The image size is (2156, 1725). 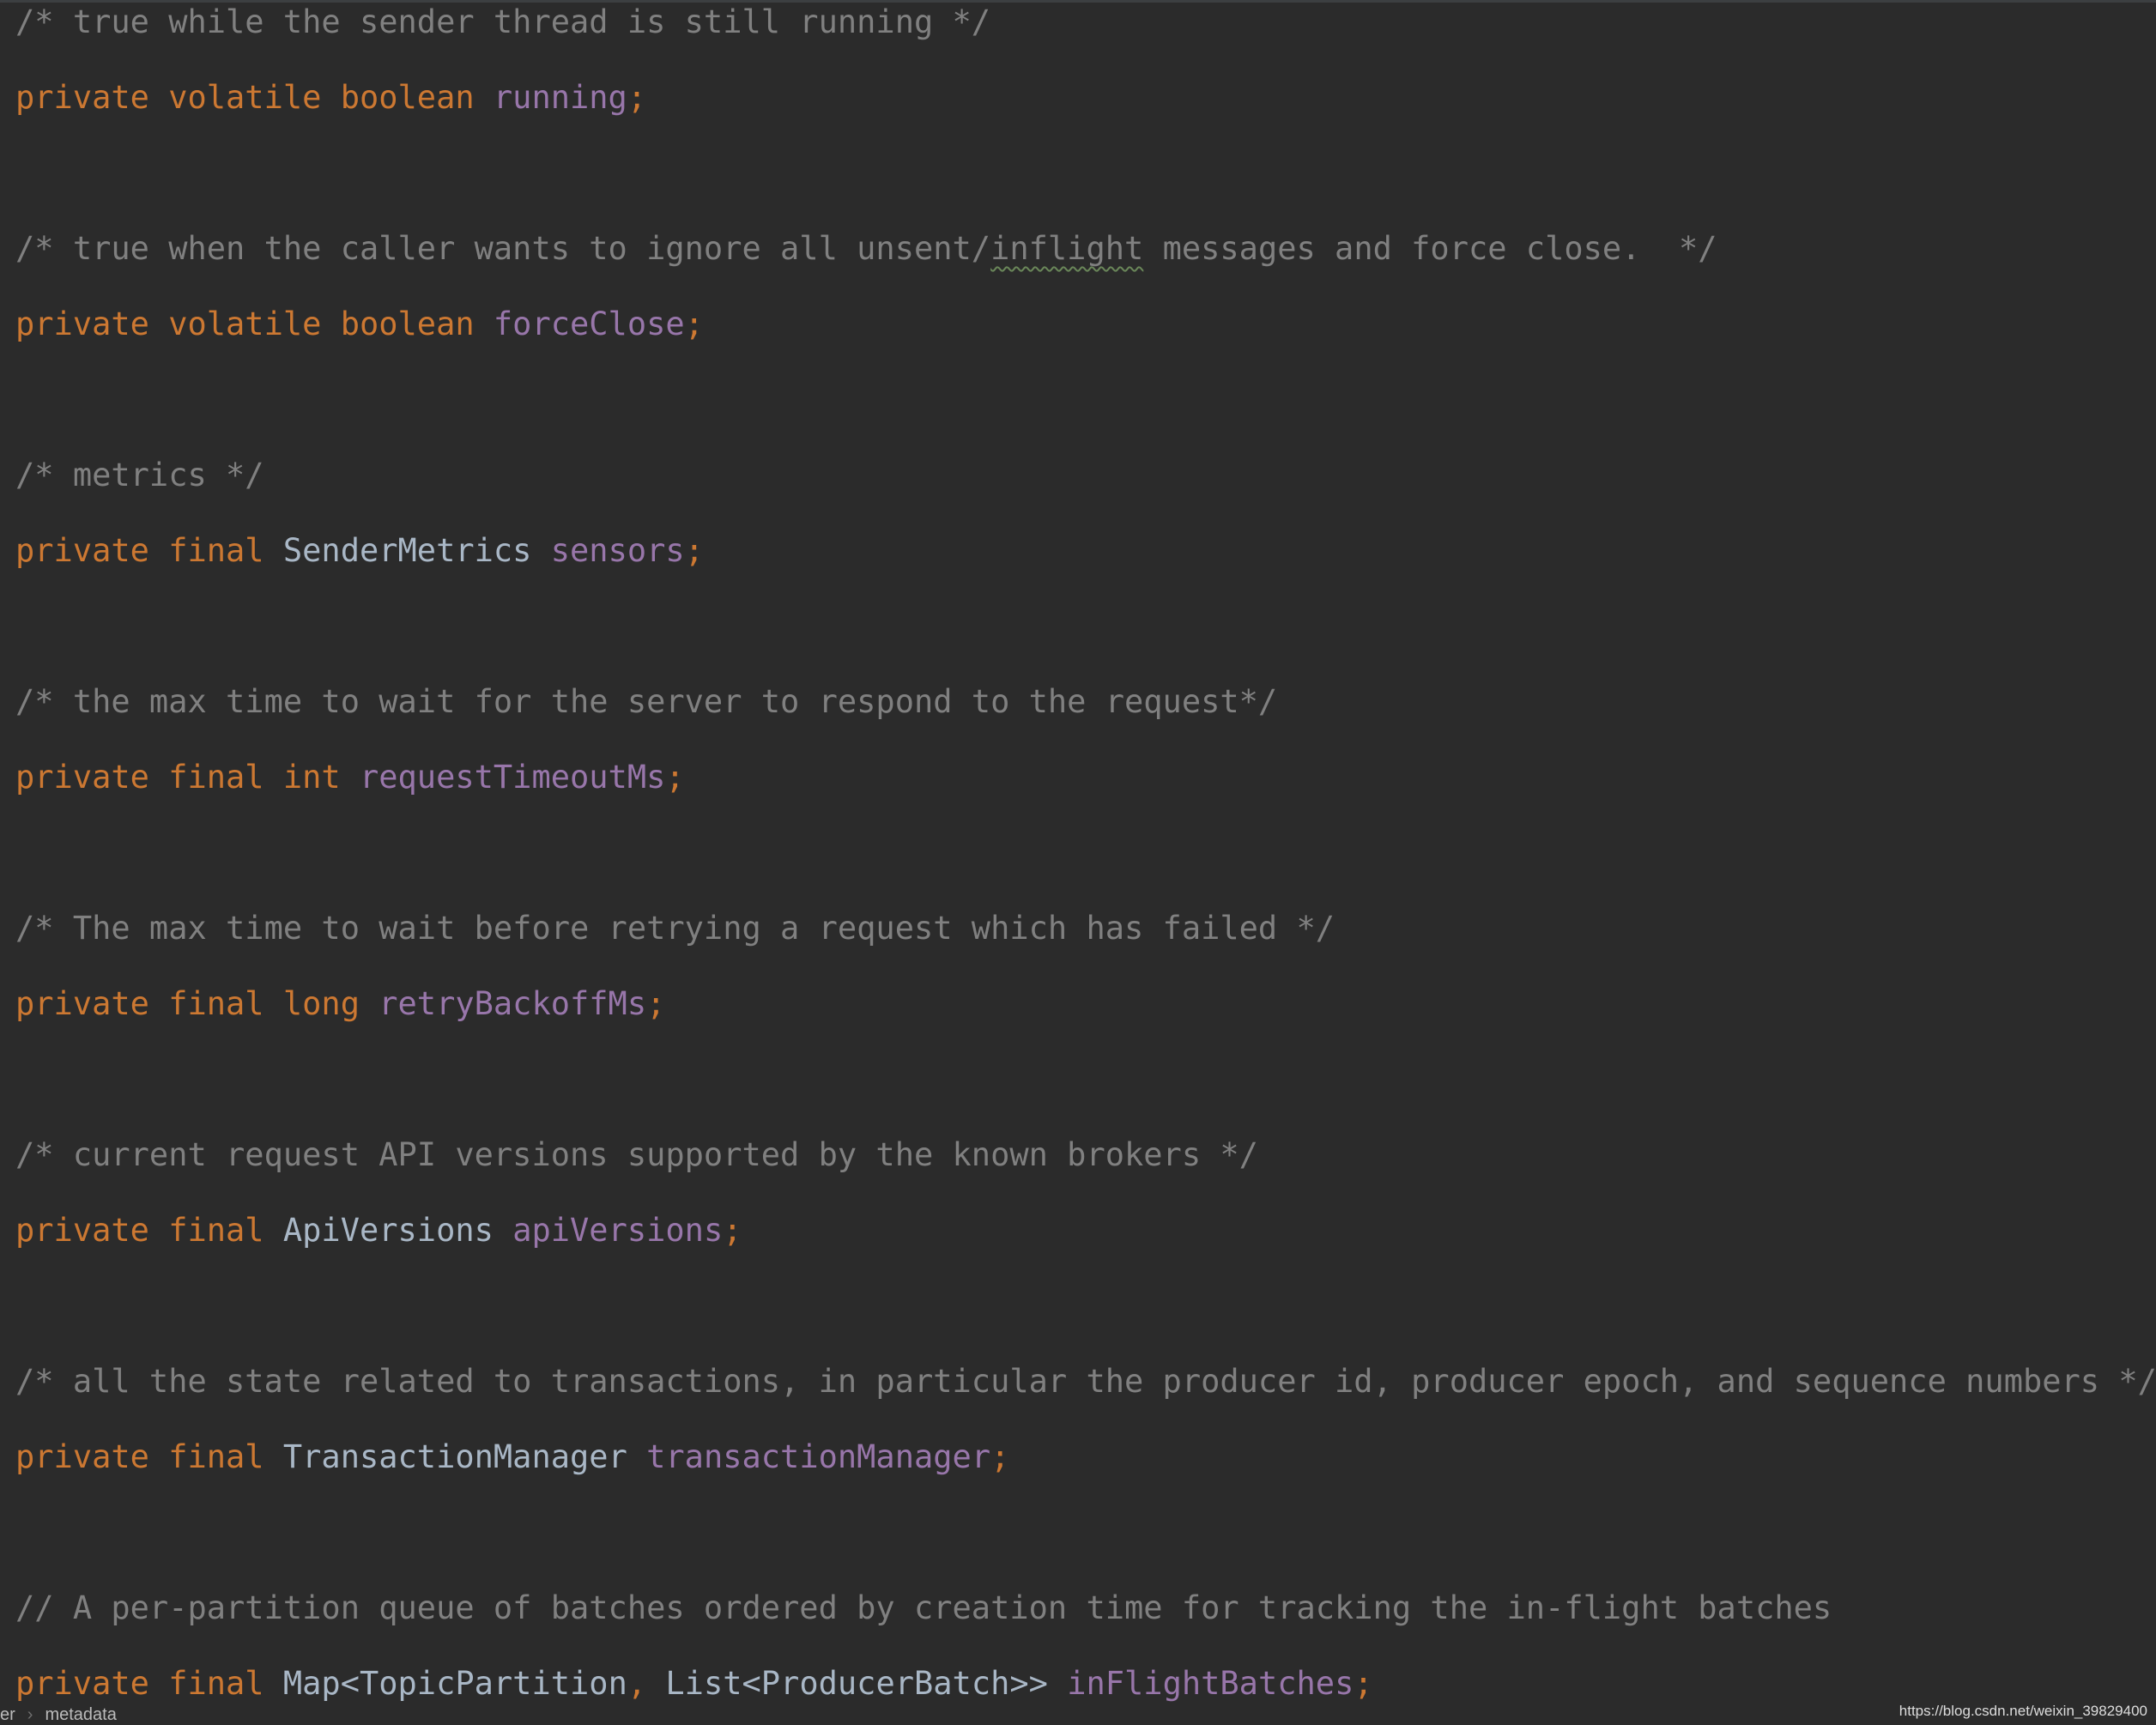 What do you see at coordinates (7, 1714) in the screenshot?
I see `breadcrumb-item-partial: er` at bounding box center [7, 1714].